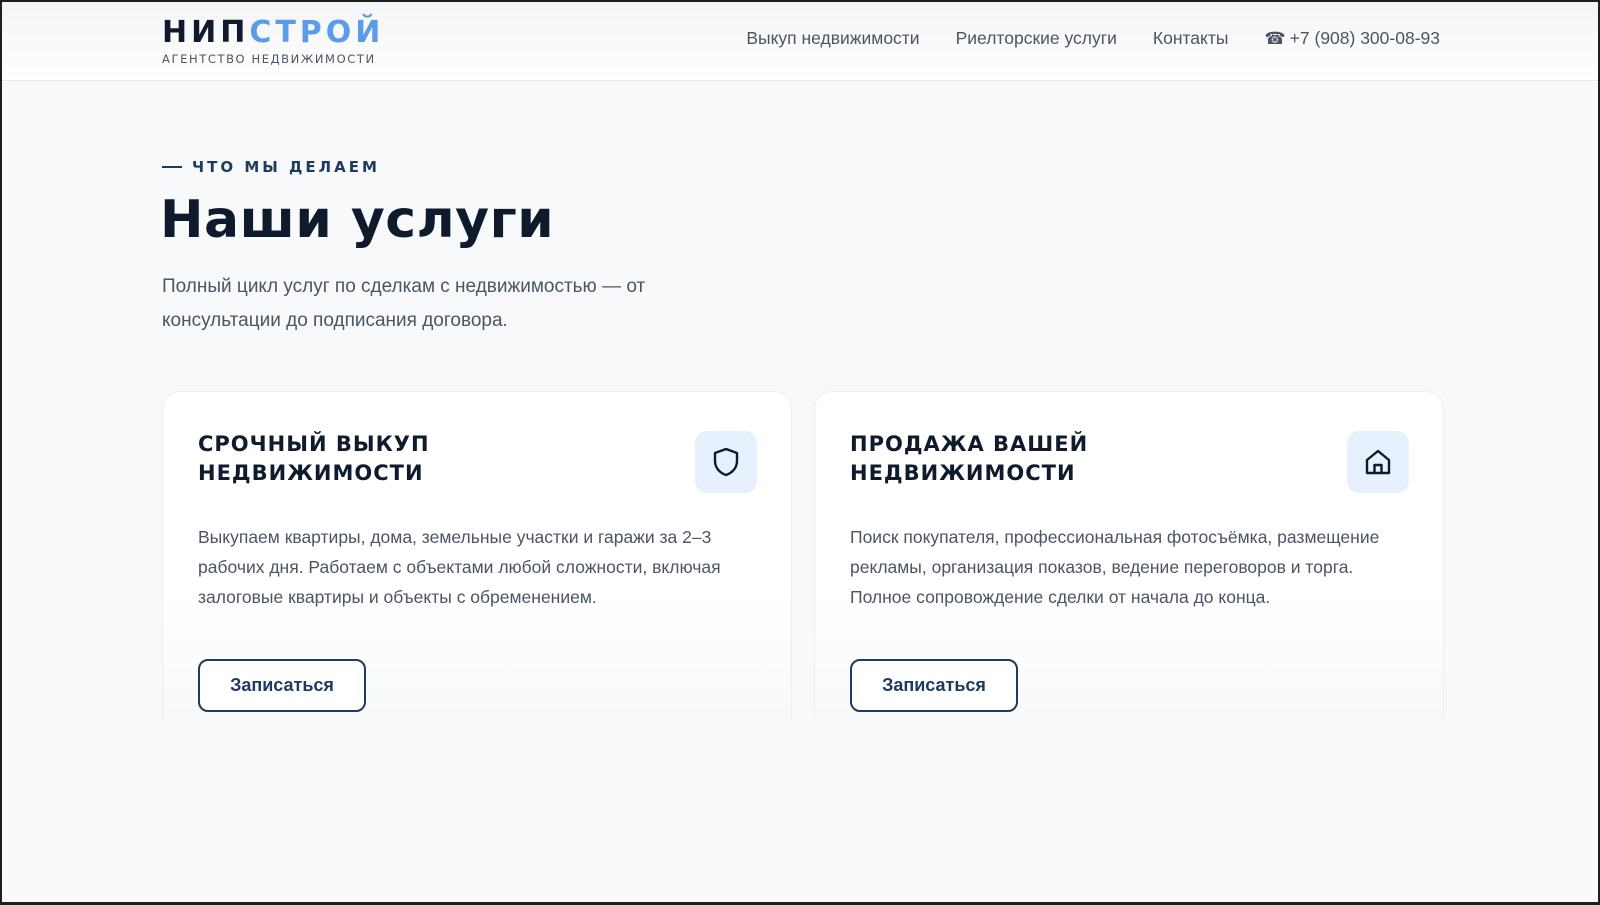 The image size is (1600, 905). What do you see at coordinates (317, 32) in the screenshot?
I see `logo-part-accent: СТРОЙ` at bounding box center [317, 32].